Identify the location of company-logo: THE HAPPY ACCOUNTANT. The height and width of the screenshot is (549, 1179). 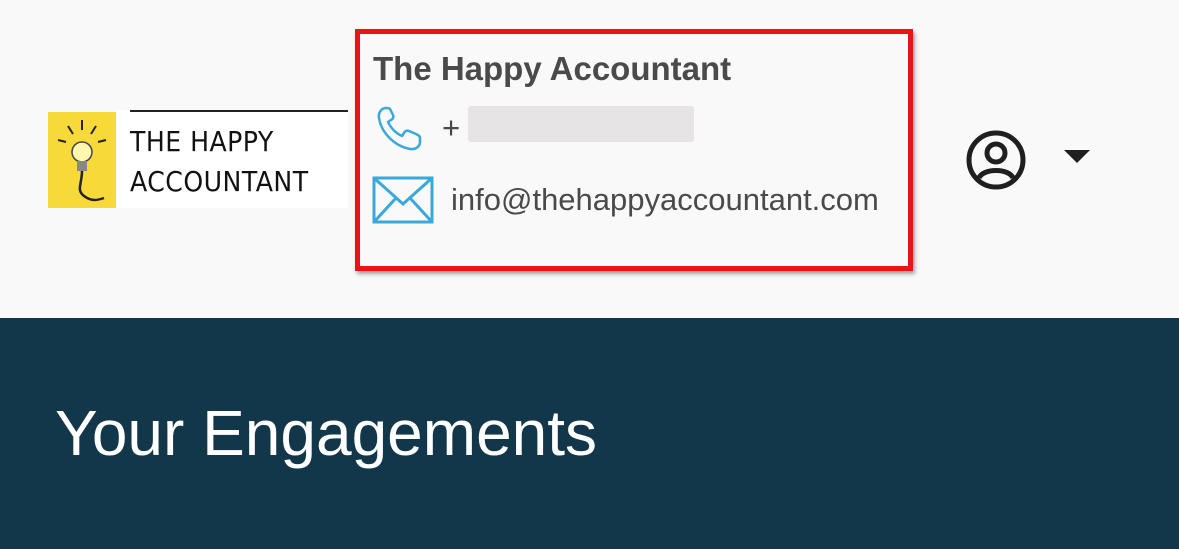
(198, 159).